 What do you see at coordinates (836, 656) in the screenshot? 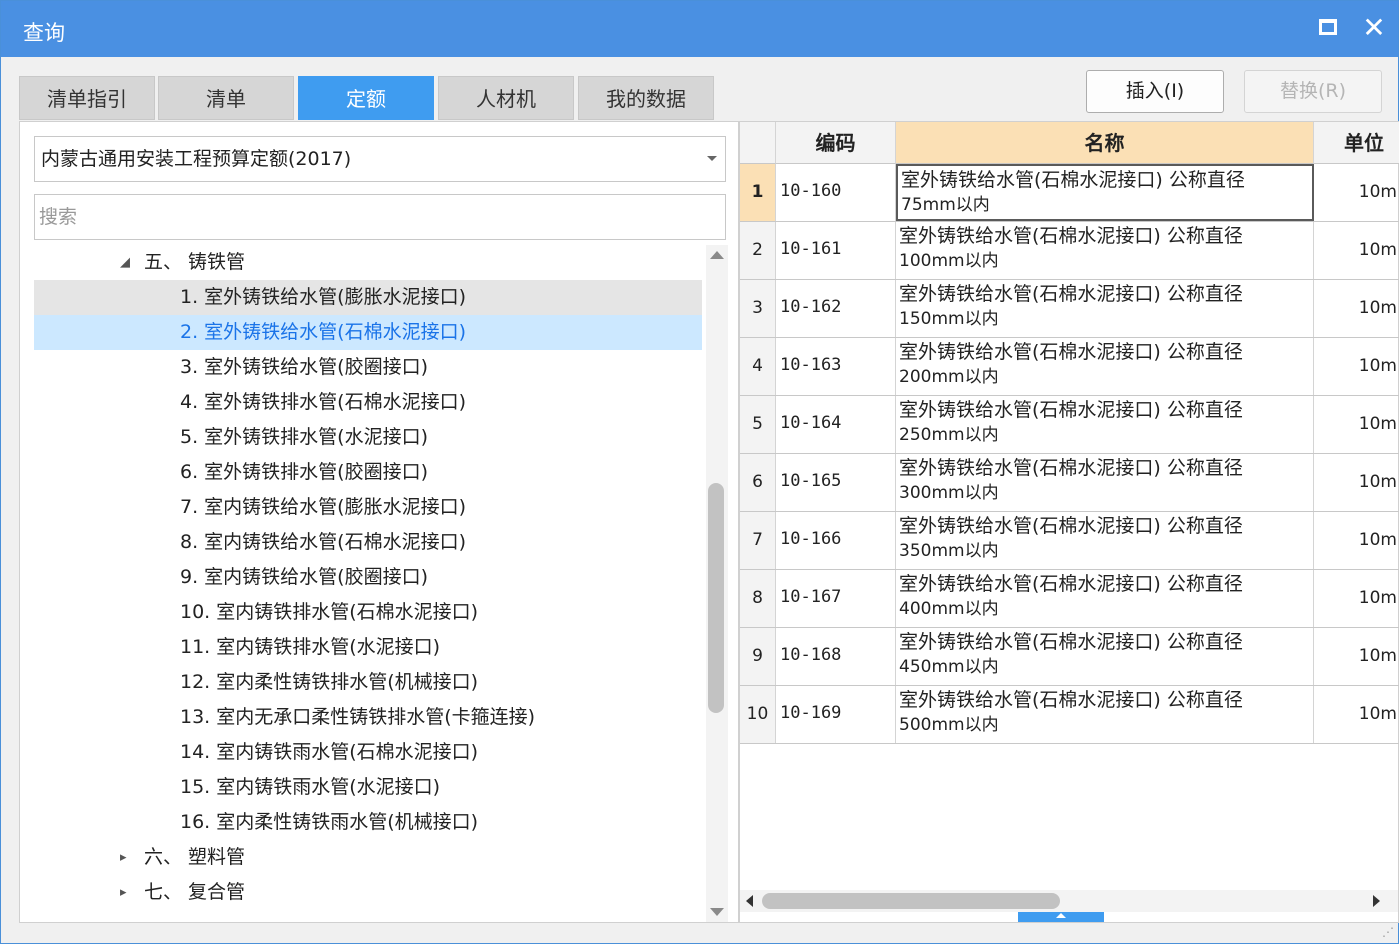
I see `cell-code: 10-168` at bounding box center [836, 656].